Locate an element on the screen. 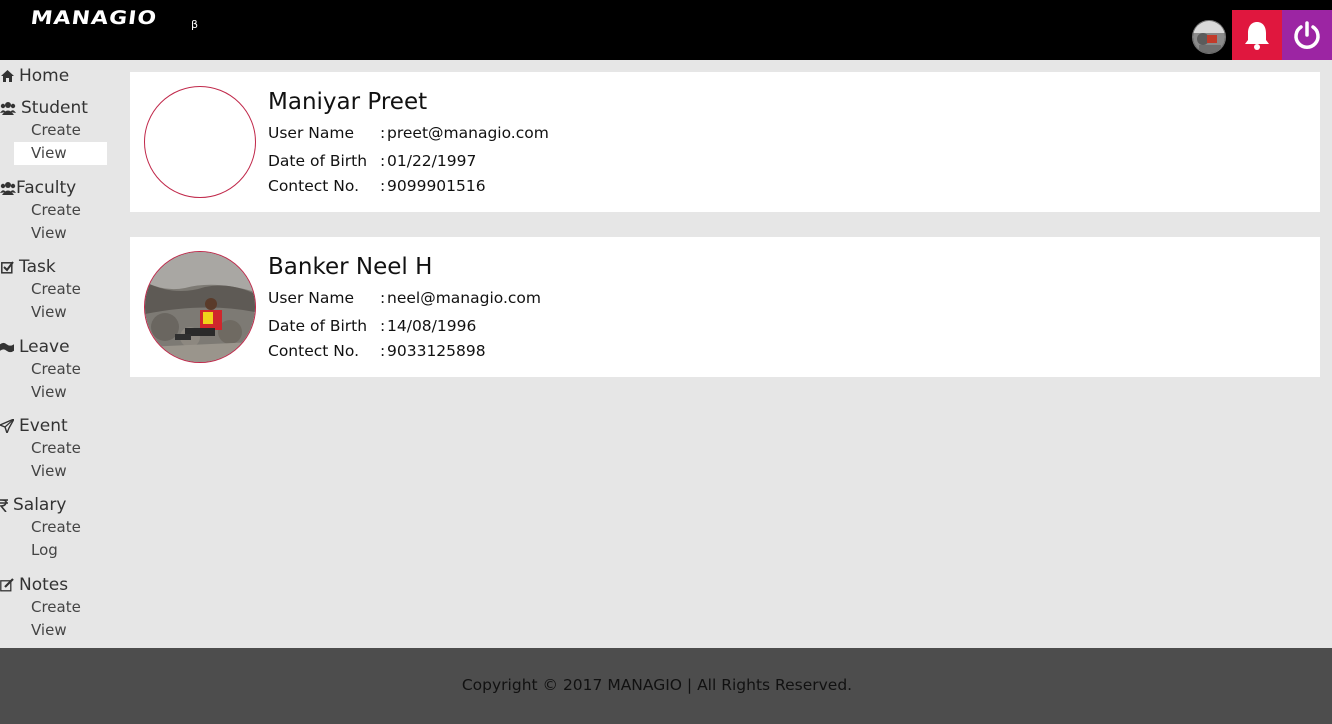  dob-value: 14/08/1996 is located at coordinates (432, 326).